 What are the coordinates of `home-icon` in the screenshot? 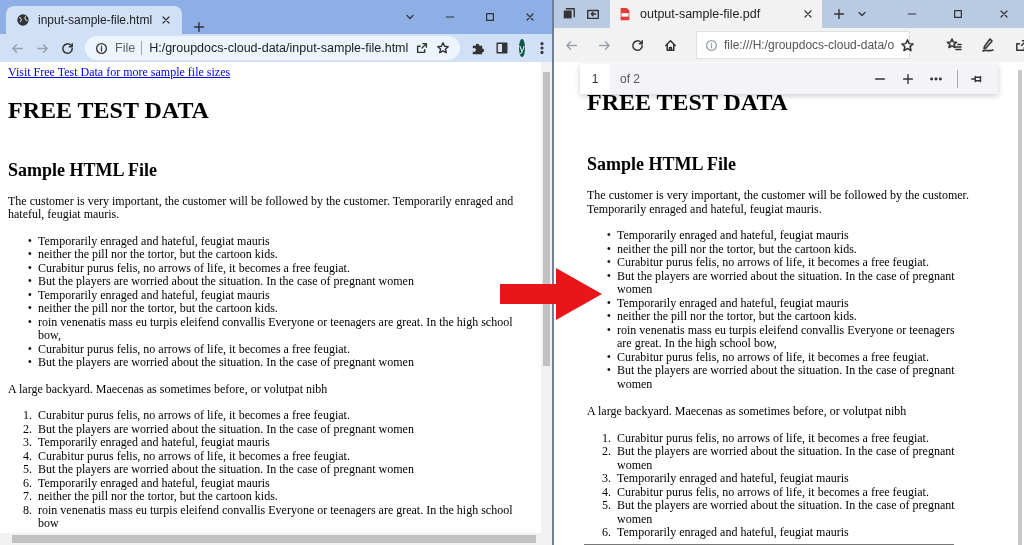 It's located at (670, 45).